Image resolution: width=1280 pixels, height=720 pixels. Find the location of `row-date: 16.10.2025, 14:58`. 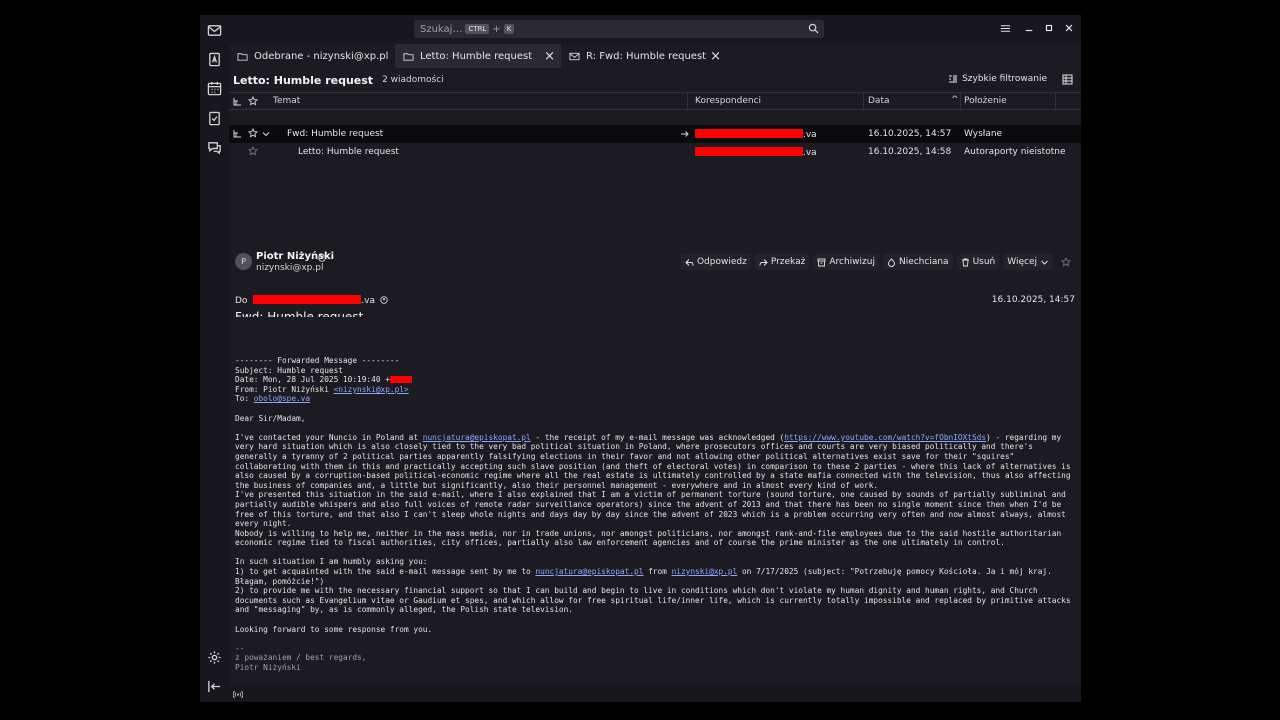

row-date: 16.10.2025, 14:58 is located at coordinates (910, 152).